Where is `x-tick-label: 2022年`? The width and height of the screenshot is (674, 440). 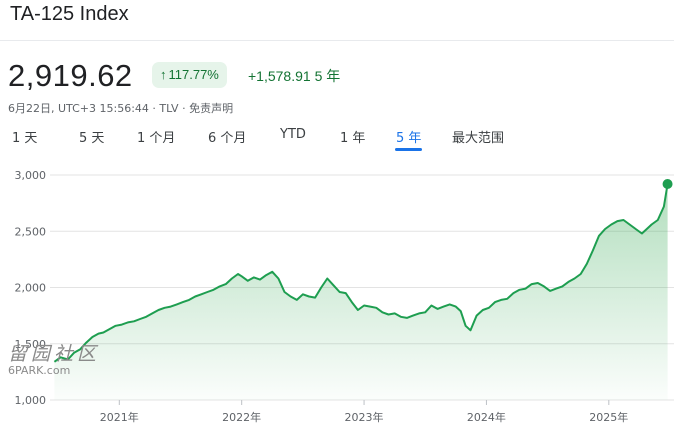 x-tick-label: 2022年 is located at coordinates (241, 417).